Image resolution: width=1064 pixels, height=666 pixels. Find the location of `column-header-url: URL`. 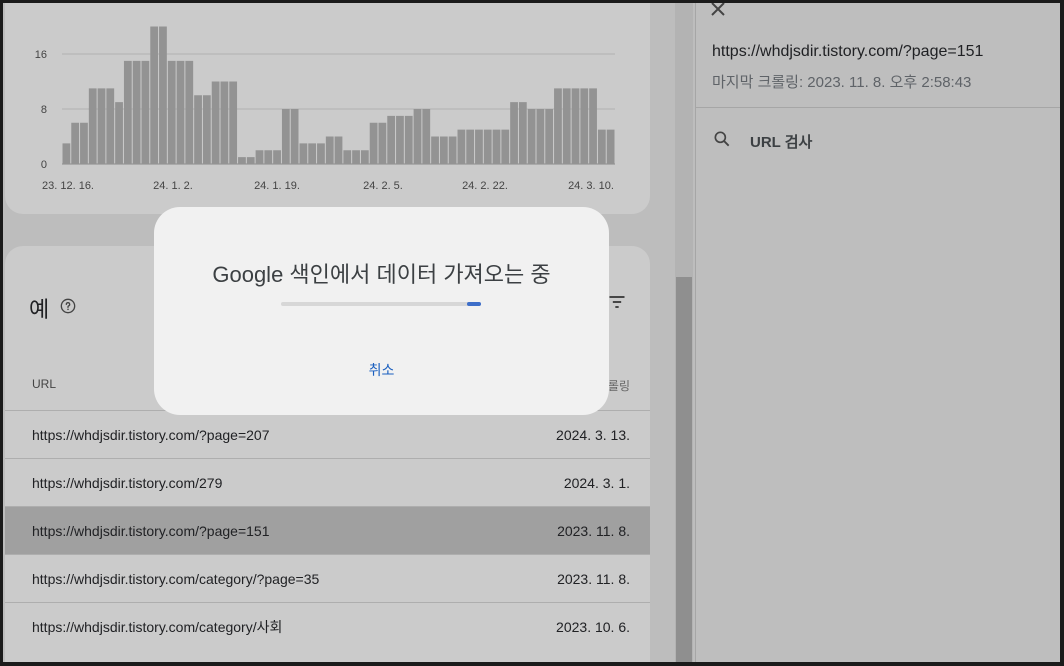

column-header-url: URL is located at coordinates (44, 384).